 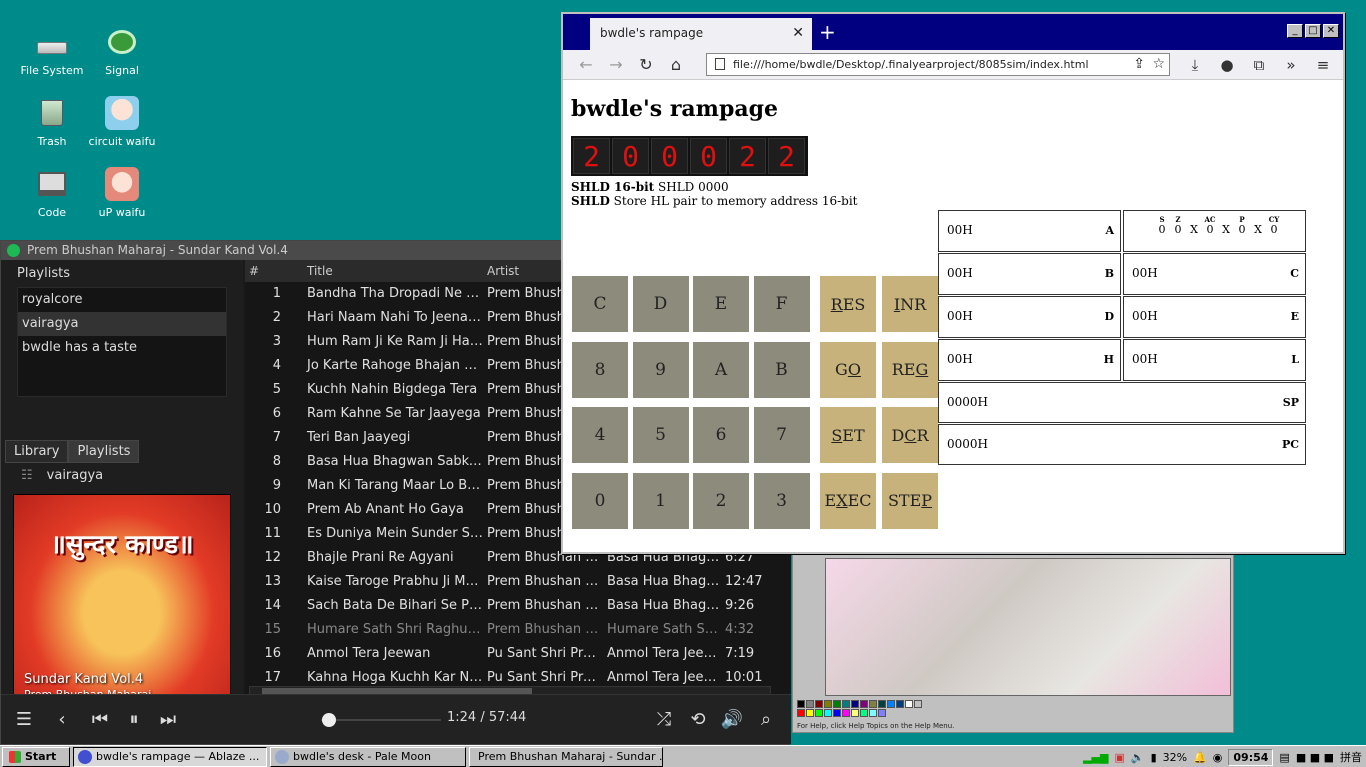 I want to click on taskbar-item-pale-moon: bwdle's desk - Pale Moon, so click(x=368, y=756).